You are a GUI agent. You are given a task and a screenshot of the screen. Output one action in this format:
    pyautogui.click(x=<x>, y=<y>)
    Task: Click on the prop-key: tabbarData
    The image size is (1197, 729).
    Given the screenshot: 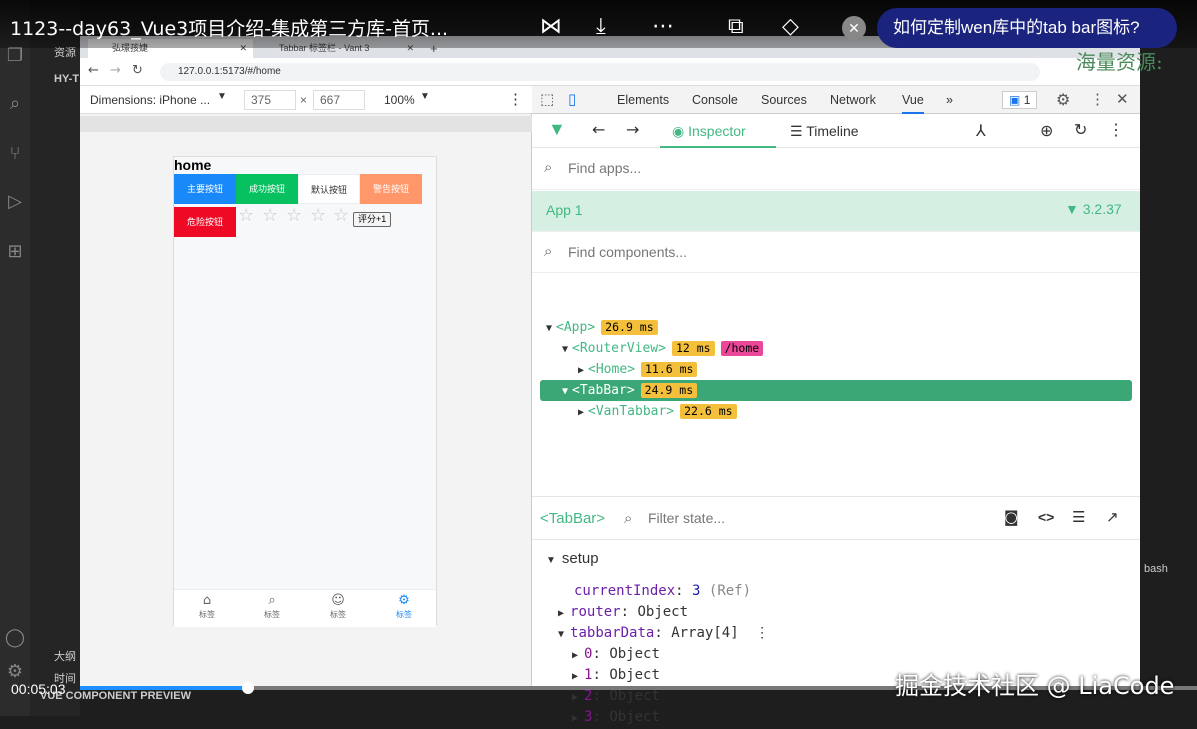 What is the action you would take?
    pyautogui.click(x=612, y=633)
    